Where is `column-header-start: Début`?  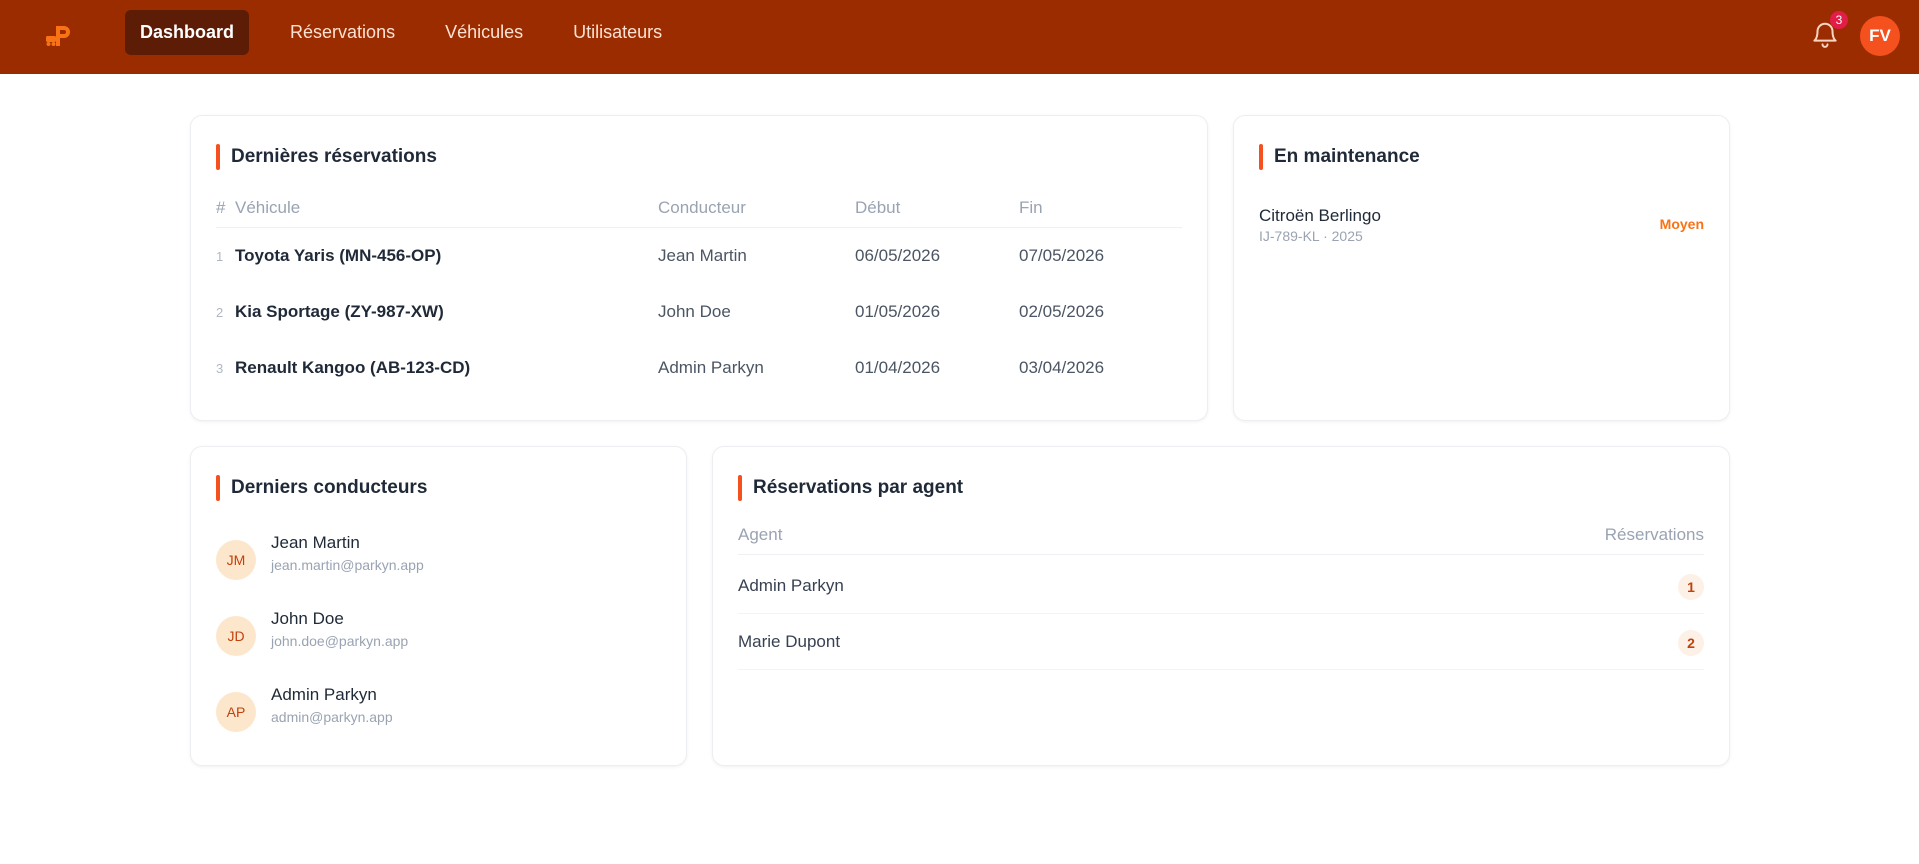
column-header-start: Début is located at coordinates (878, 207).